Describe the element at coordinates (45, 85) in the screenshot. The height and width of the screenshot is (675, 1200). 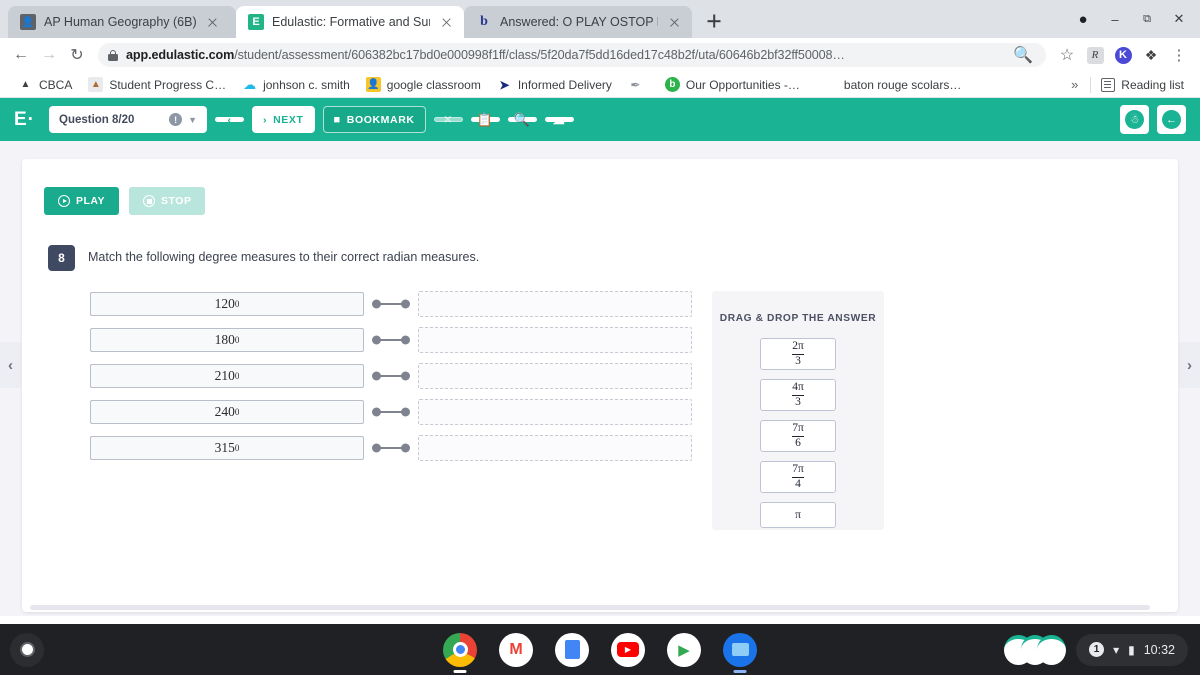
I see `bookmark-item: ▲ CBCA` at that location.